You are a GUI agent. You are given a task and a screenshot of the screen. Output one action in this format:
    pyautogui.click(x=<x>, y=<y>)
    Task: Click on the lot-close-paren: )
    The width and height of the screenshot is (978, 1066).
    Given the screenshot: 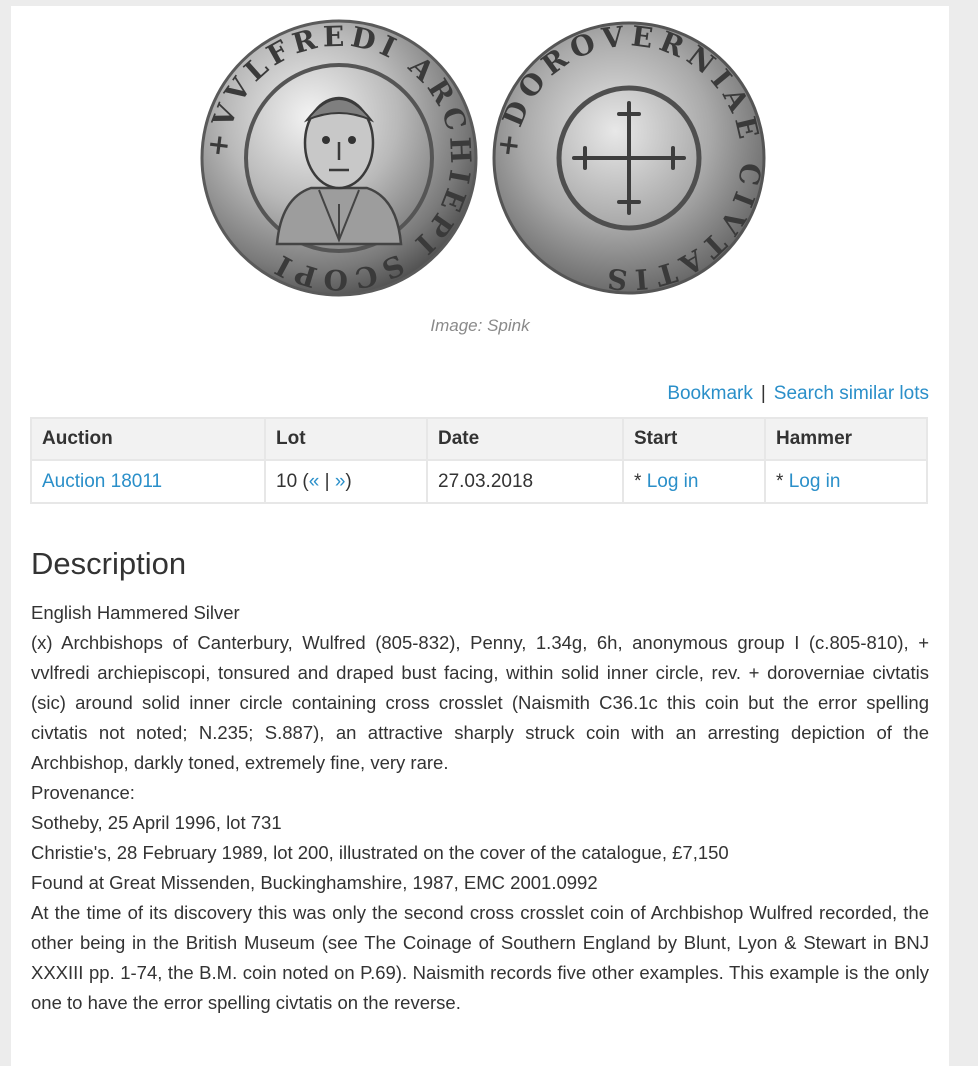 What is the action you would take?
    pyautogui.click(x=348, y=481)
    